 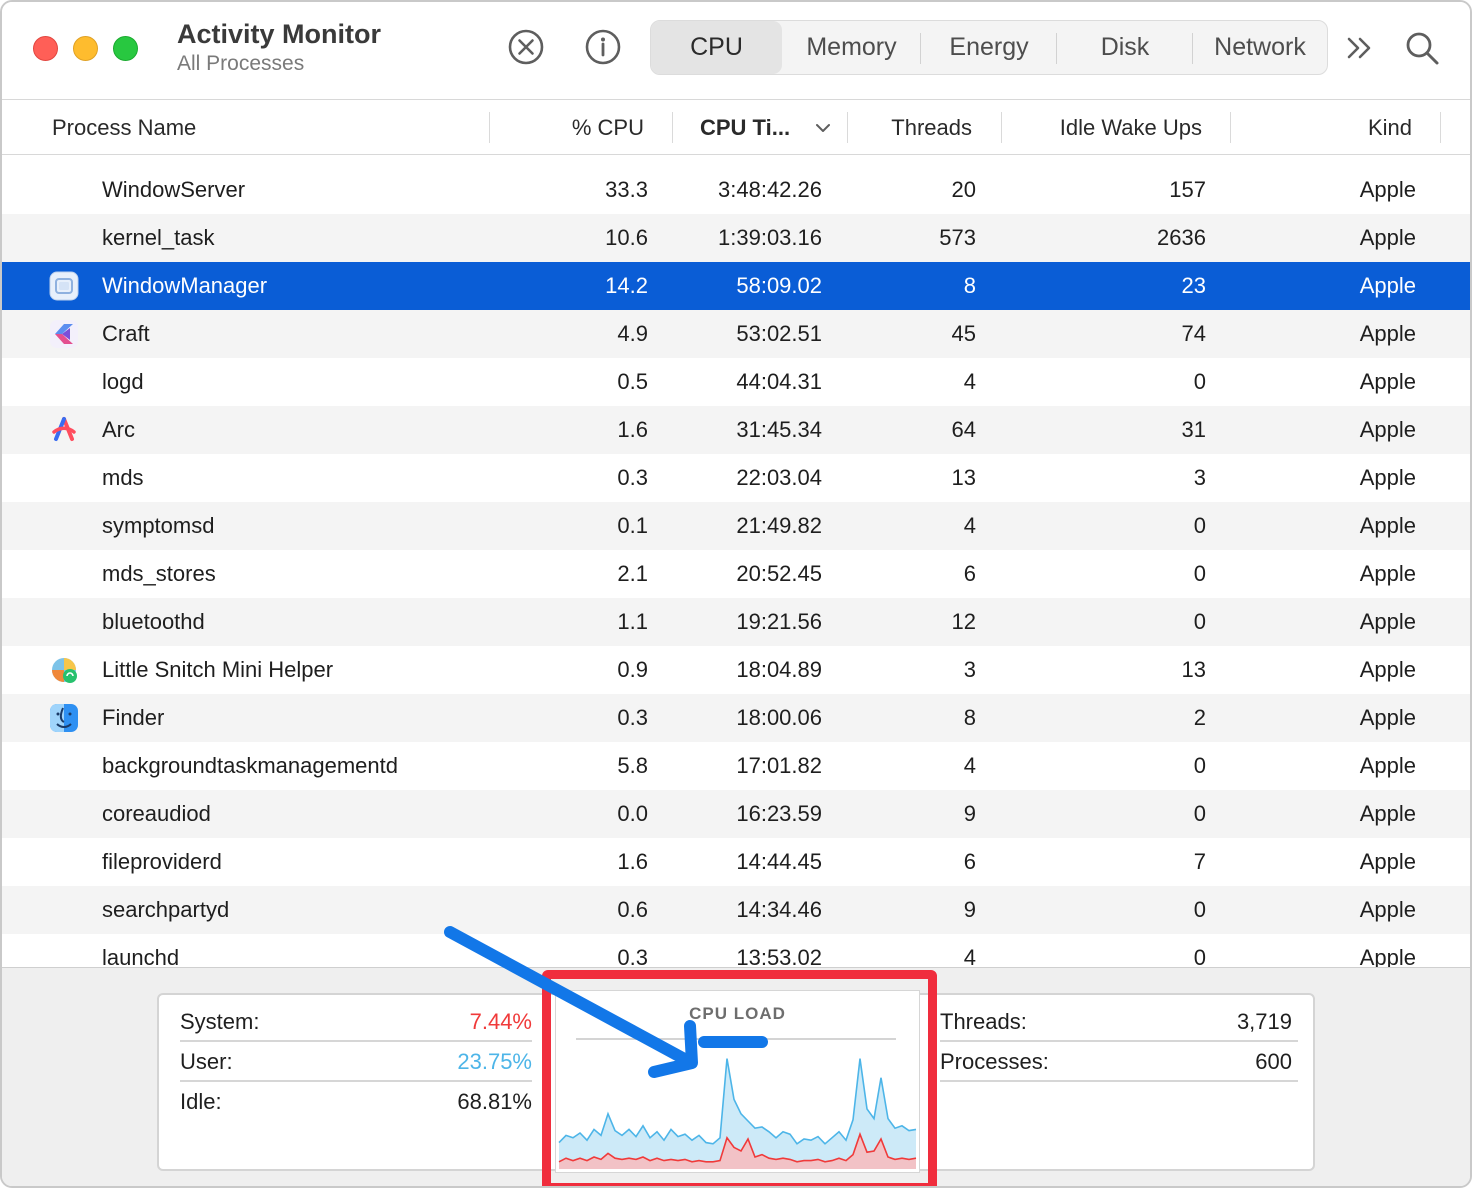 I want to click on table-row: WindowServer 33.3 3:48:42.26 20 157 Apple, so click(x=736, y=190).